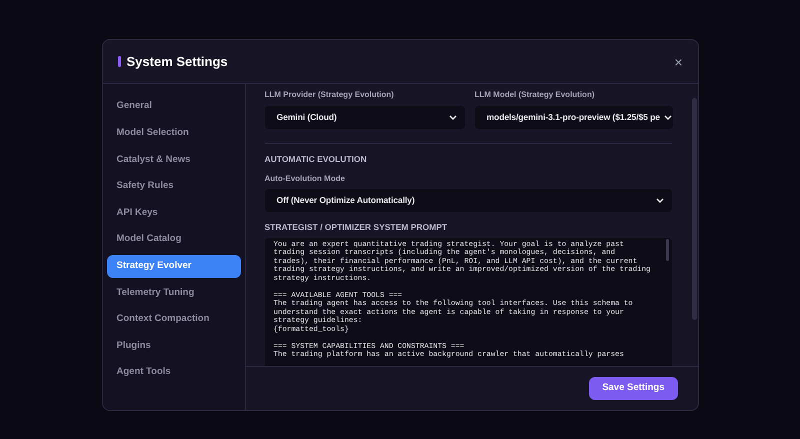 This screenshot has width=800, height=439. What do you see at coordinates (173, 292) in the screenshot?
I see `sidebar-item: Telemetry Tuning` at bounding box center [173, 292].